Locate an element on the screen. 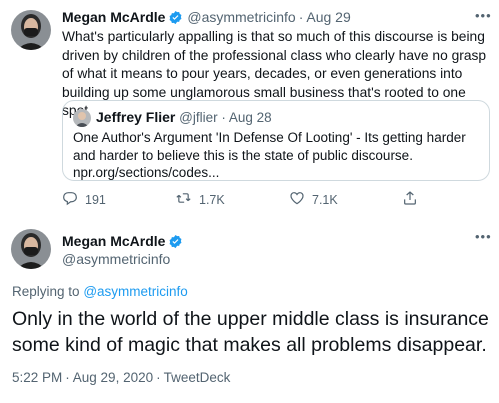 Image resolution: width=499 pixels, height=403 pixels. tweet-header: Megan McArdle @asymmetricinfo · Aug 29 is located at coordinates (206, 18).